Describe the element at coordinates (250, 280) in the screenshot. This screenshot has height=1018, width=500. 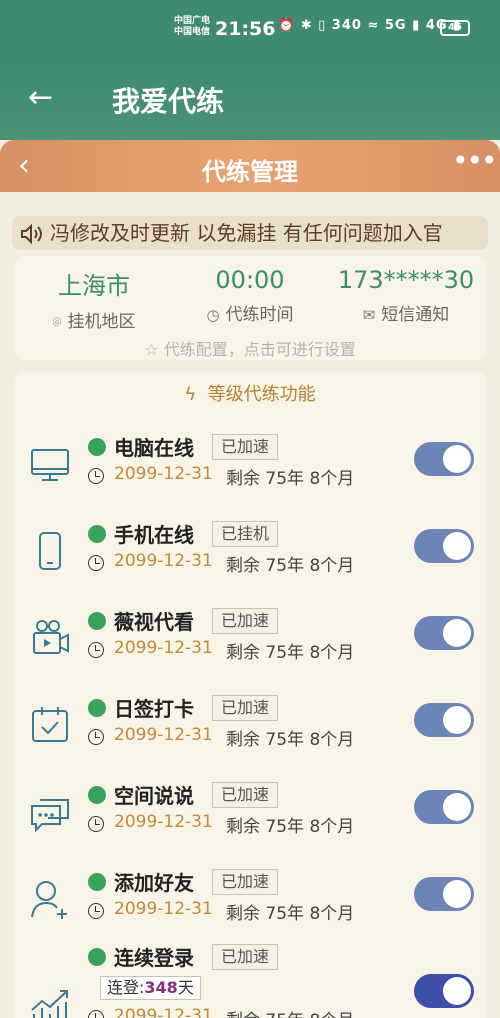
I see `time-value: 00:00` at that location.